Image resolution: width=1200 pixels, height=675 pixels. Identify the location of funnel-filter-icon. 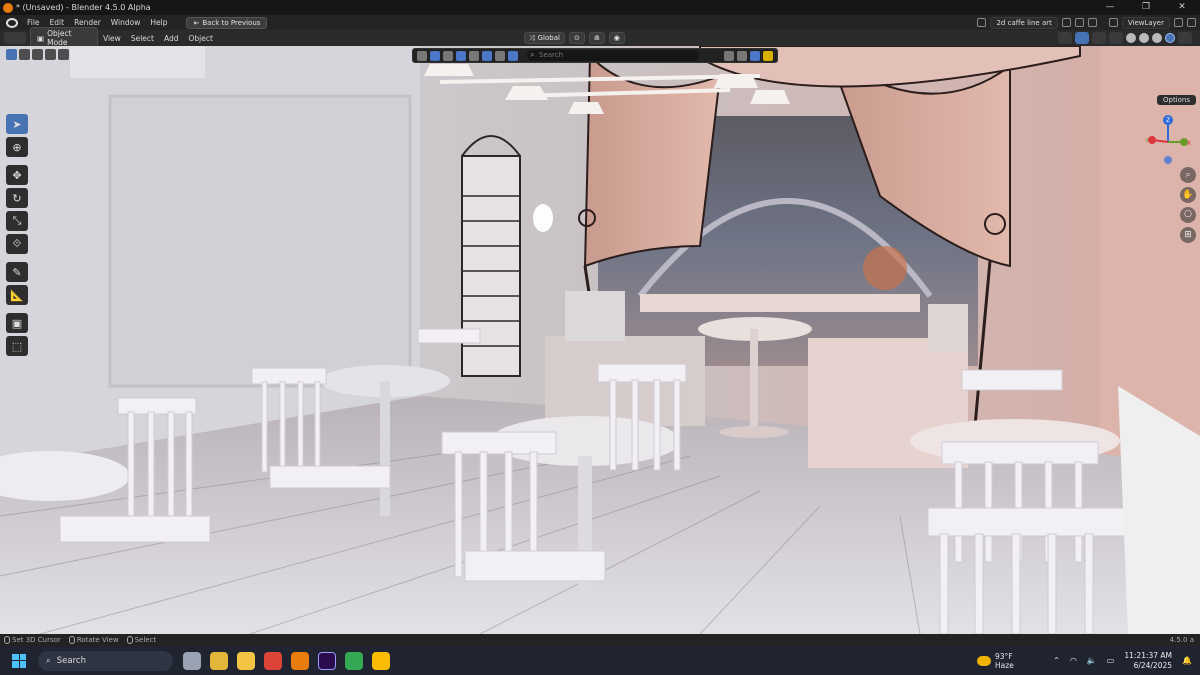
(755, 55).